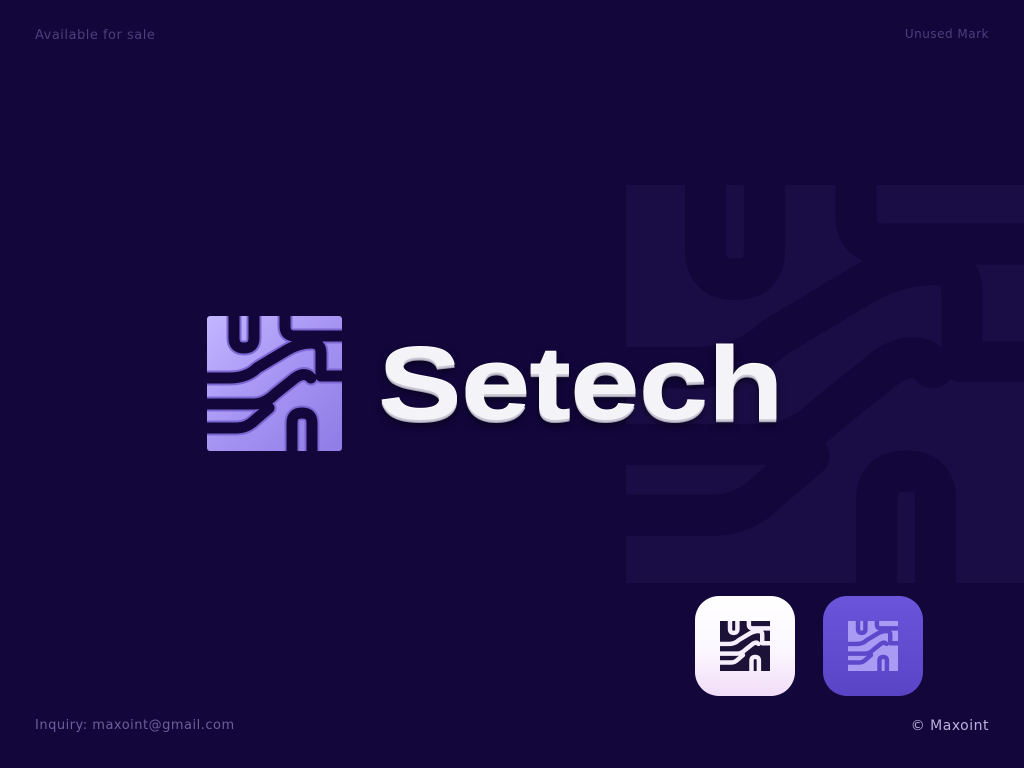 Image resolution: width=1024 pixels, height=768 pixels. I want to click on mark-status-label: Unused Mark, so click(946, 34).